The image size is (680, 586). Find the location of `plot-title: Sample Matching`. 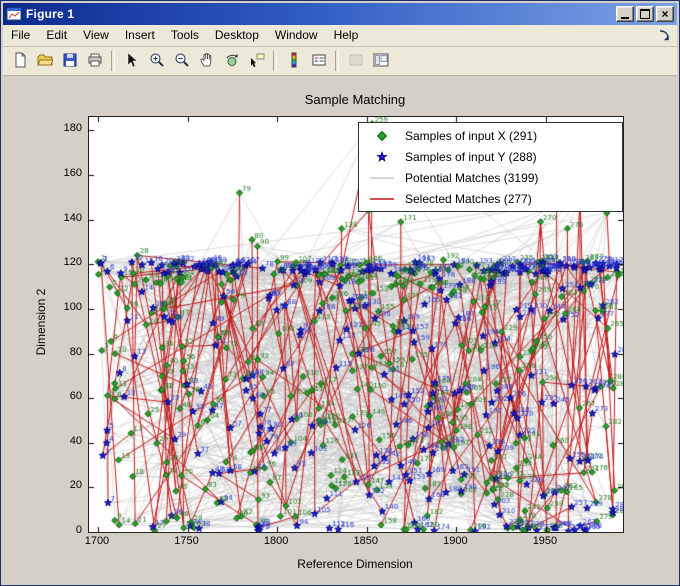

plot-title: Sample Matching is located at coordinates (355, 99).